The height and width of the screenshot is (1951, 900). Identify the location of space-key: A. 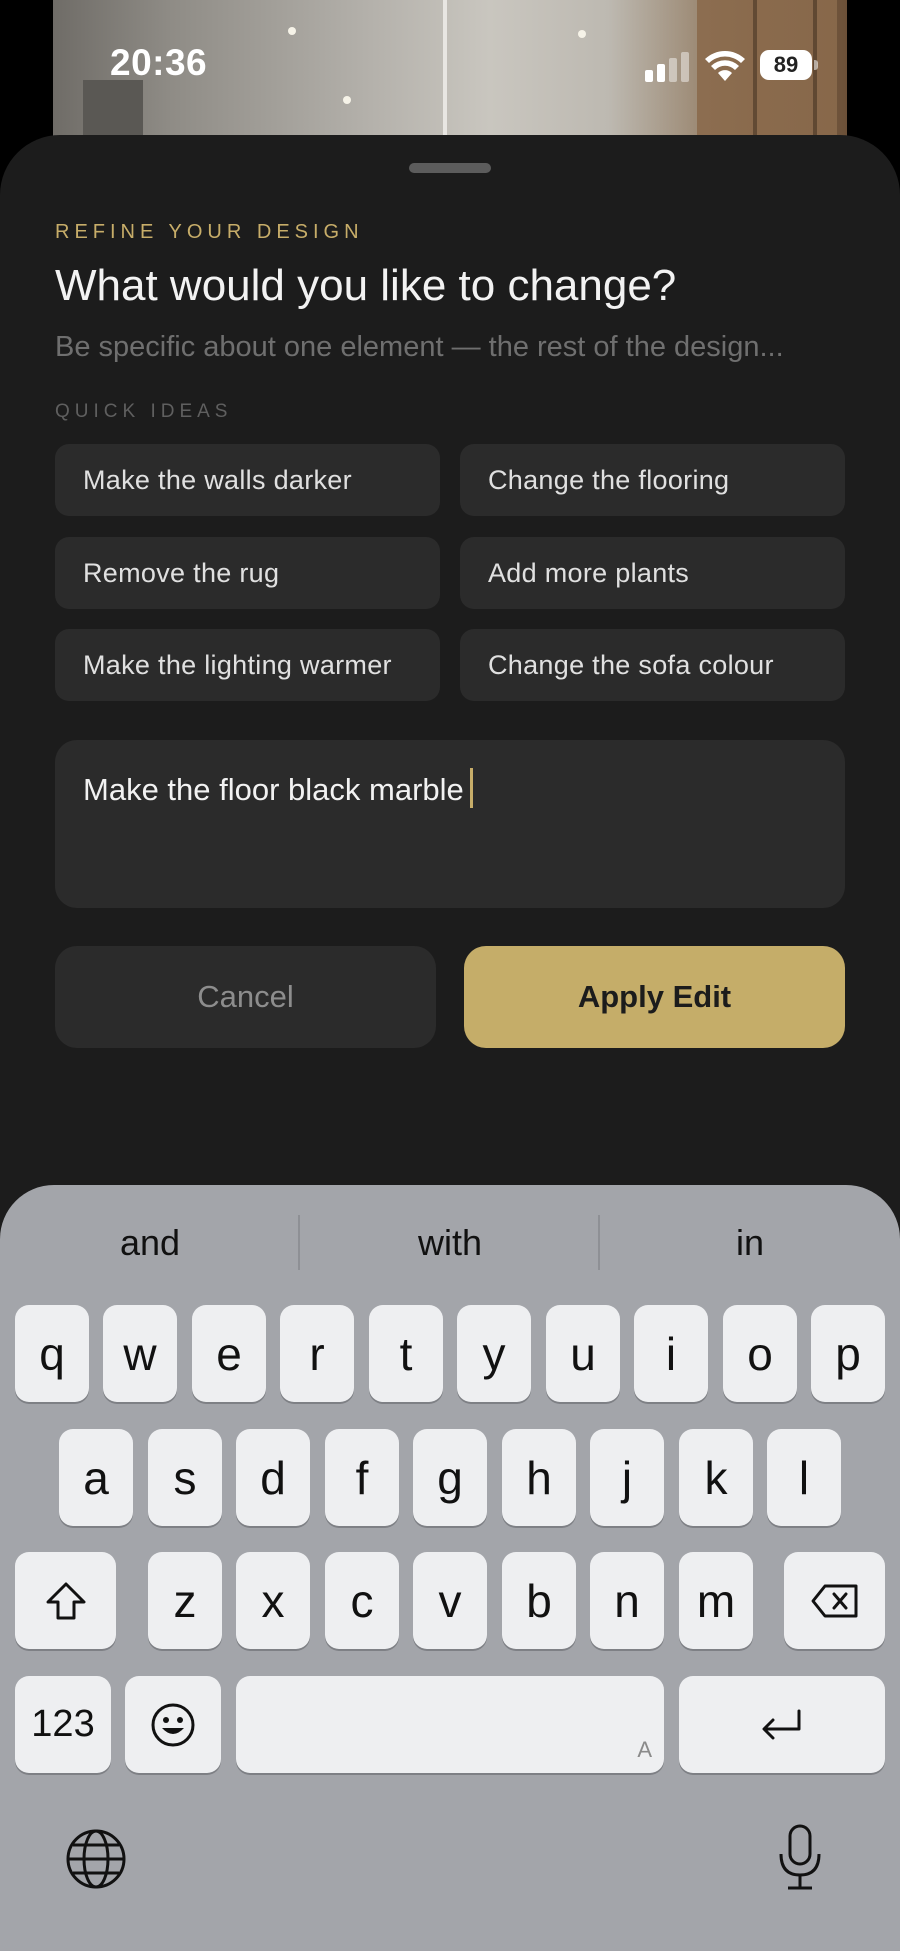
(450, 1724).